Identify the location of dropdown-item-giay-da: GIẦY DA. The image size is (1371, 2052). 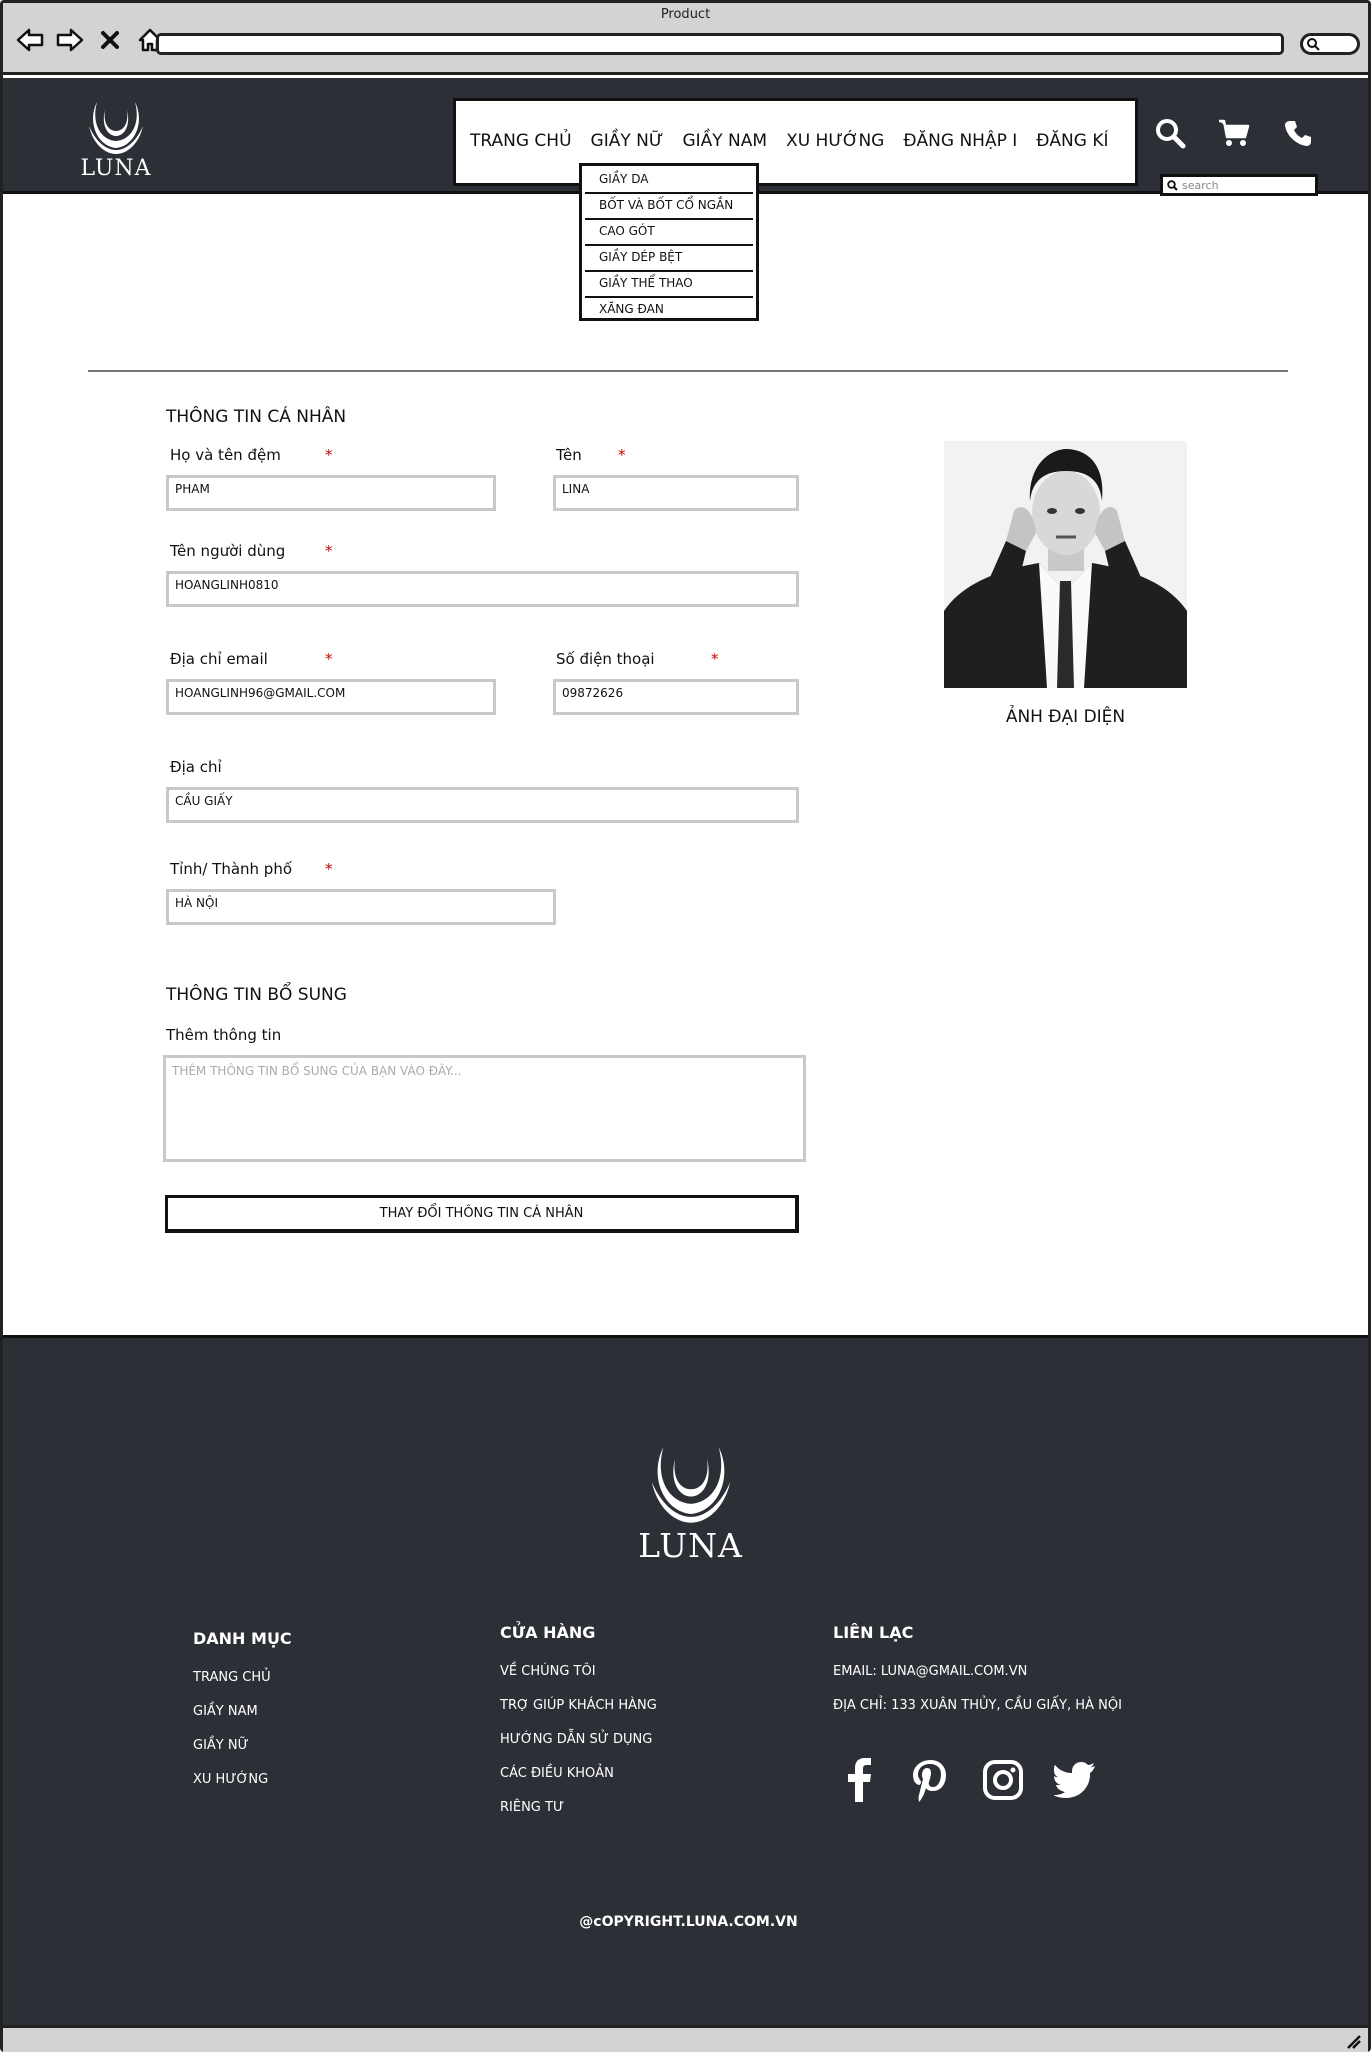
(669, 181).